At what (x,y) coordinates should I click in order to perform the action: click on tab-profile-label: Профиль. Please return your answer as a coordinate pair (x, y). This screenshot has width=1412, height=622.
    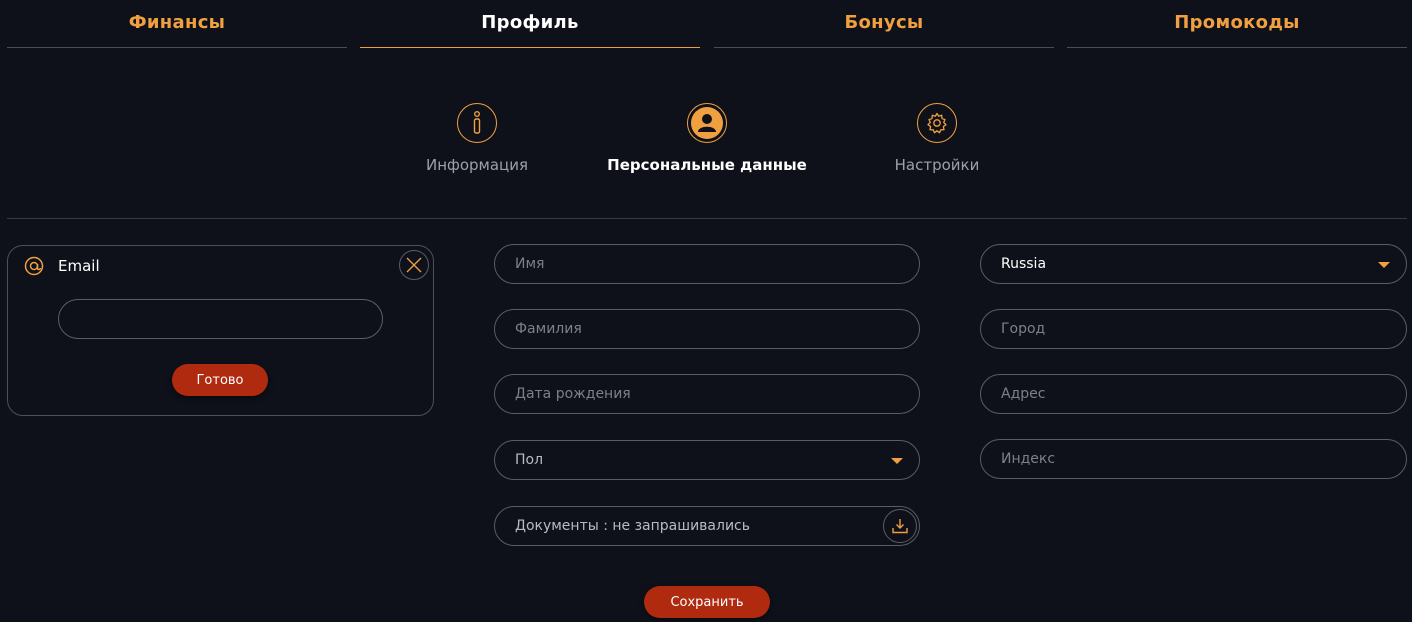
    Looking at the image, I should click on (530, 22).